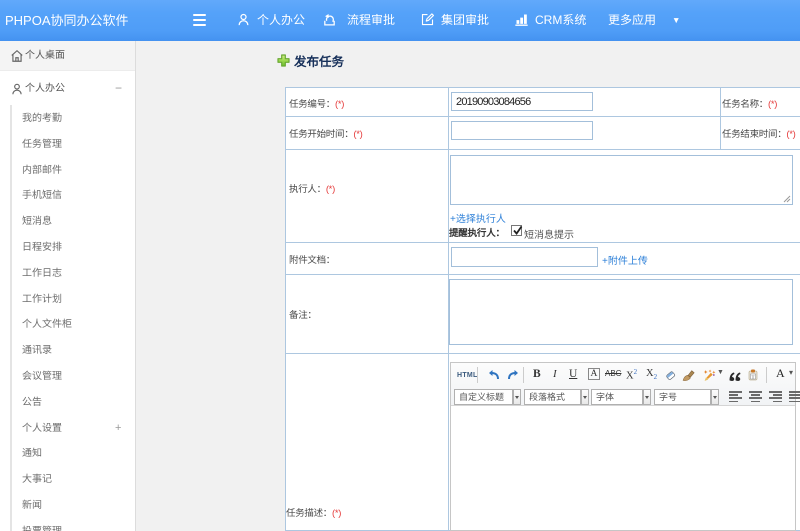 This screenshot has height=531, width=800. What do you see at coordinates (753, 377) in the screenshot?
I see `svg-text: T` at bounding box center [753, 377].